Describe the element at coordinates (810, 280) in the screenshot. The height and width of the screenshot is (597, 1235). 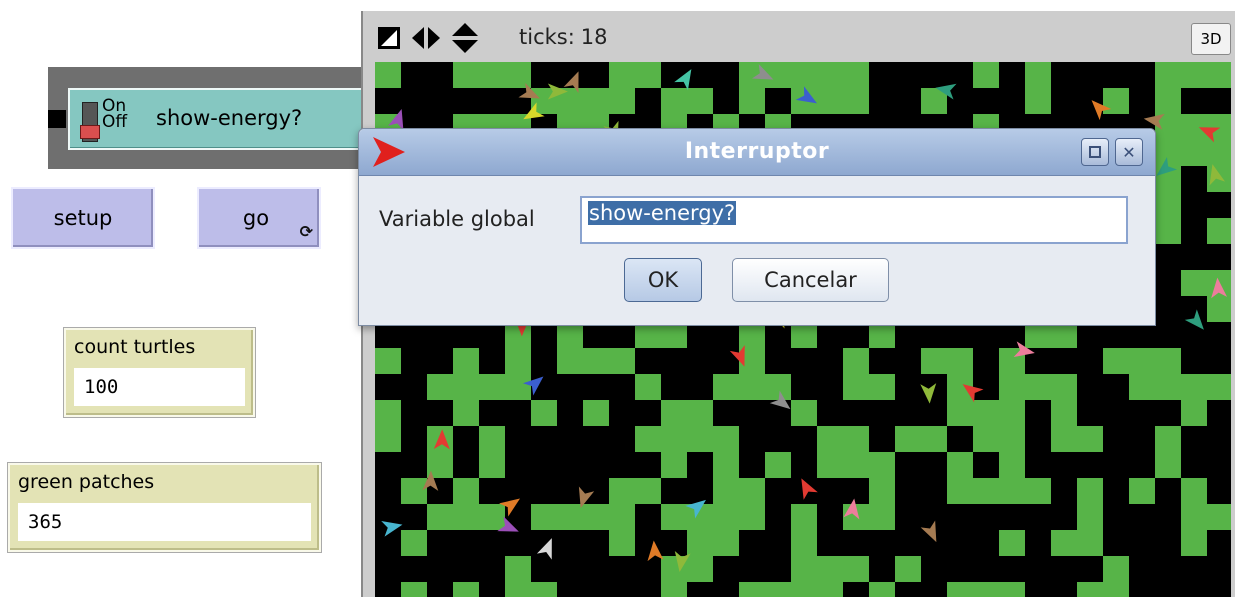
I see `cancel-button: Cancelar` at that location.